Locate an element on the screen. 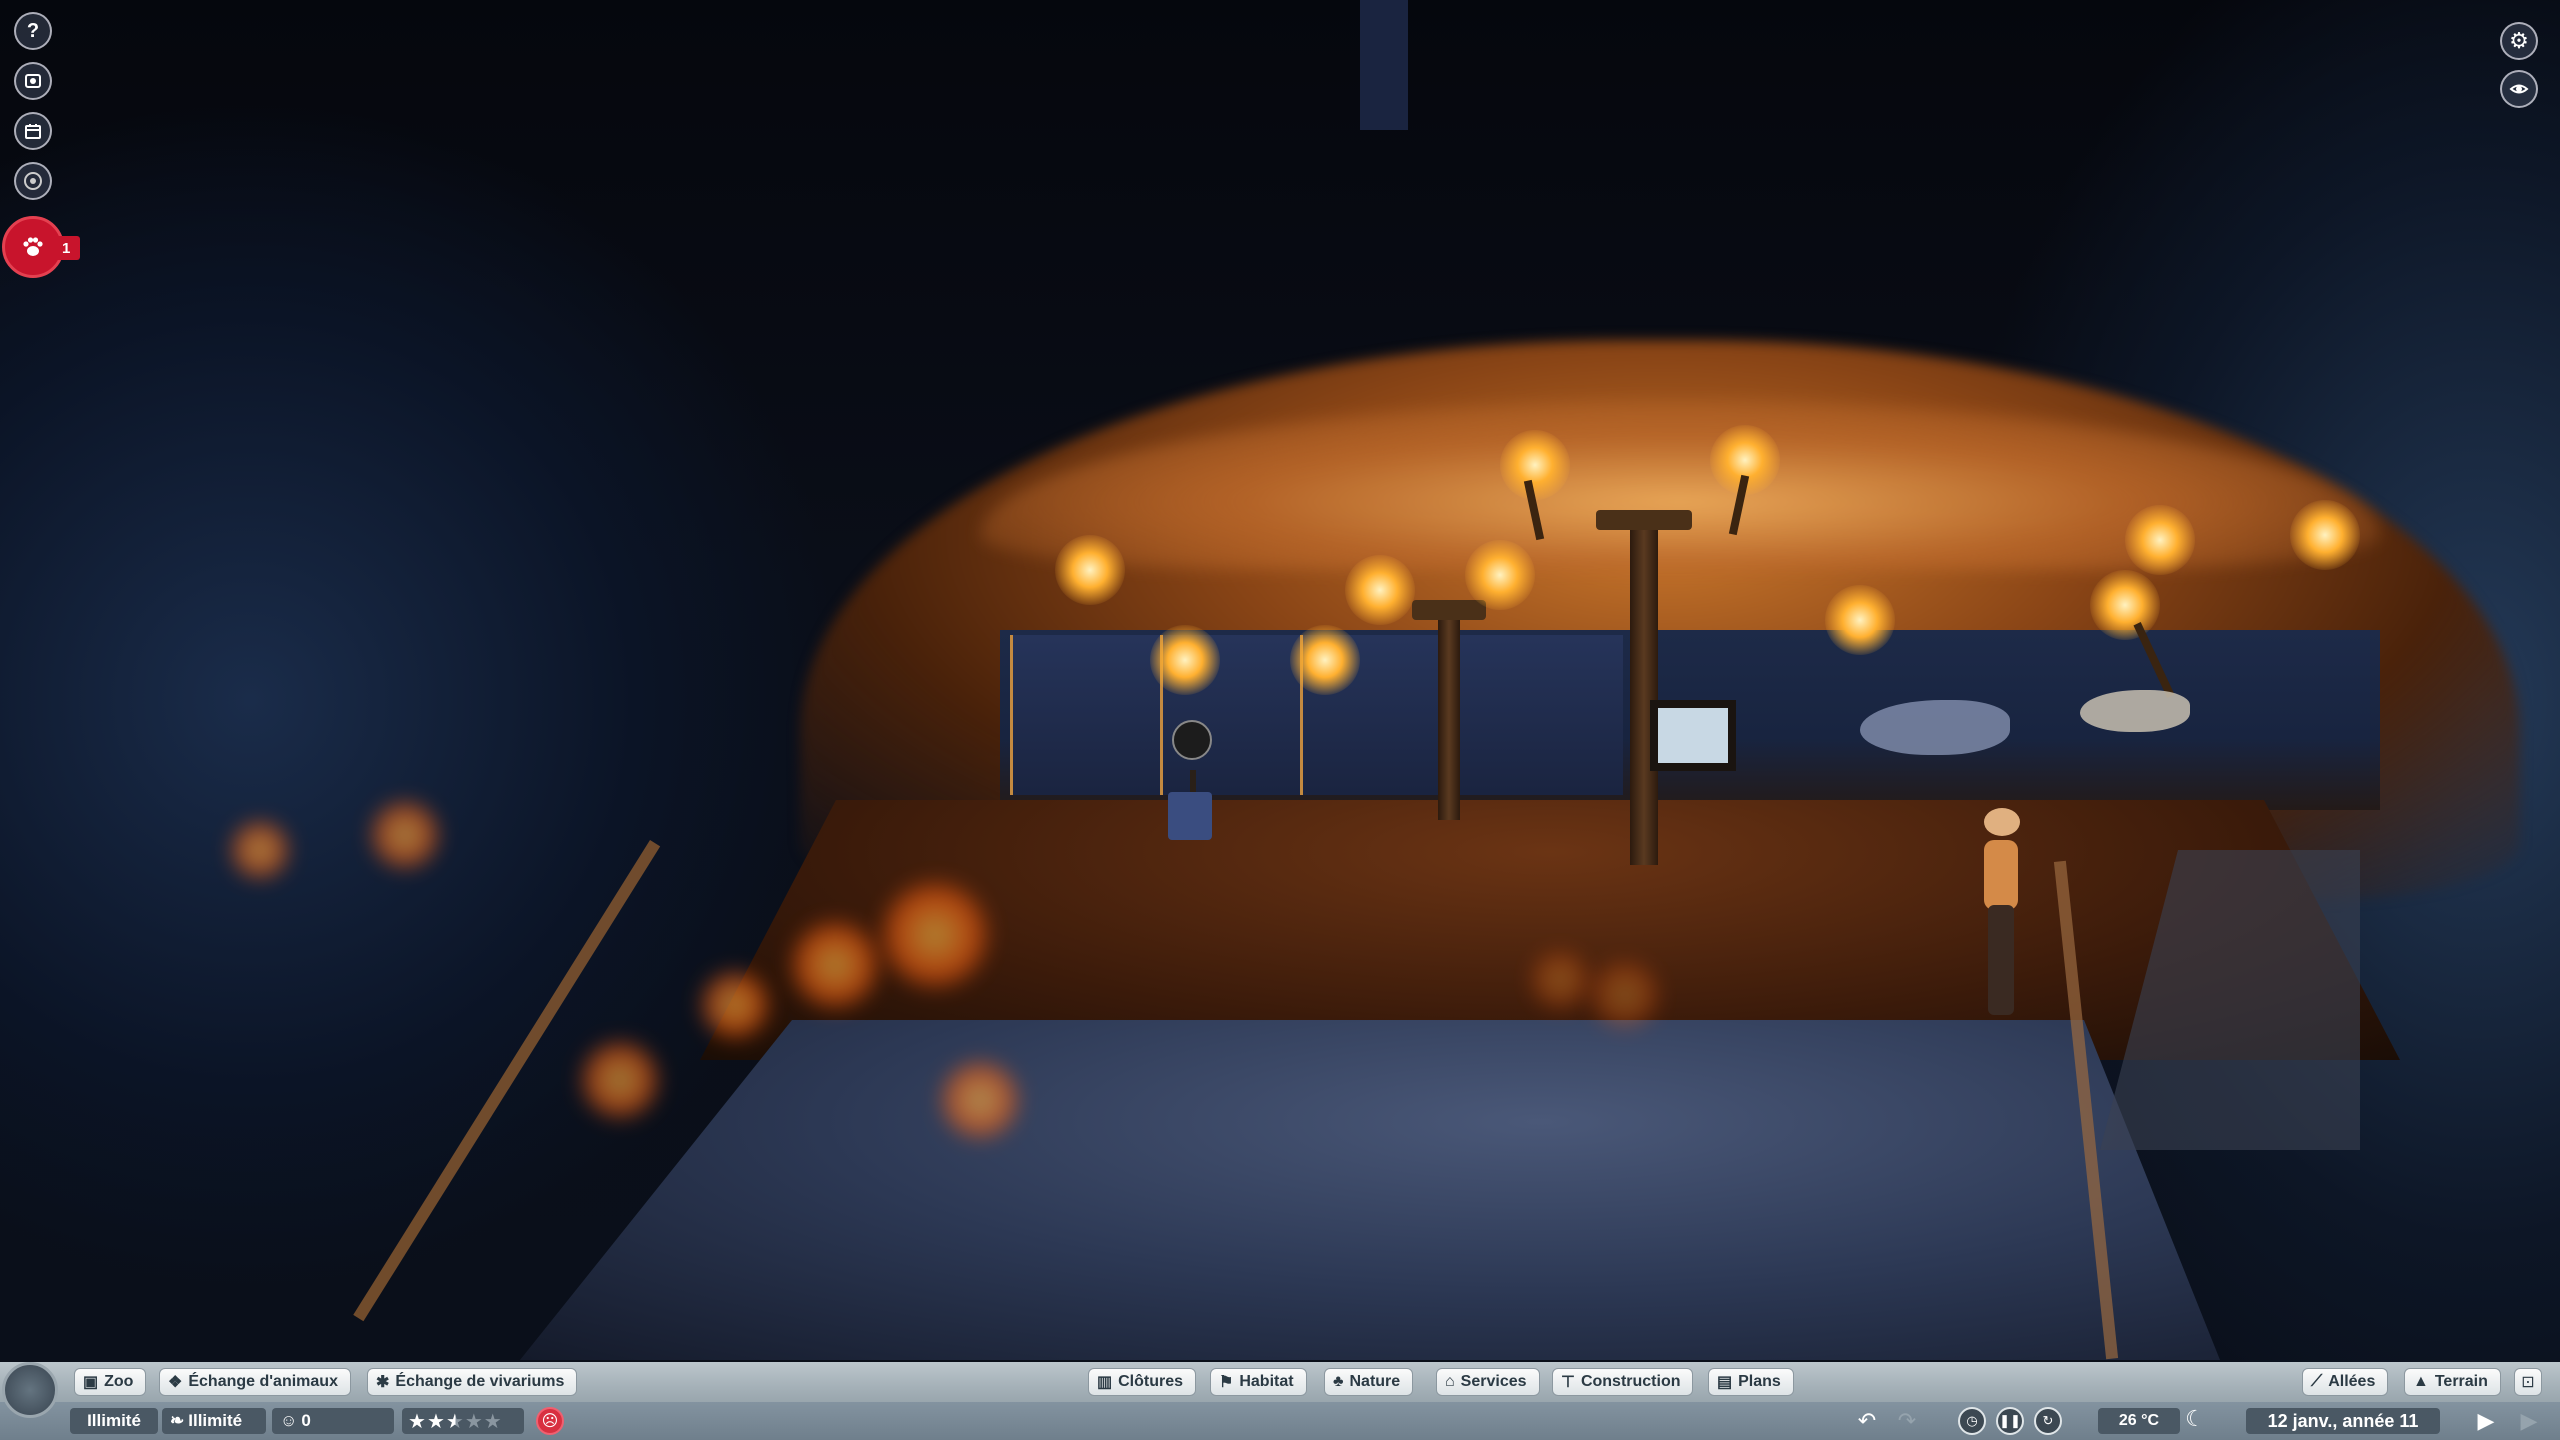  undo-button: ↶ is located at coordinates (1867, 1421).